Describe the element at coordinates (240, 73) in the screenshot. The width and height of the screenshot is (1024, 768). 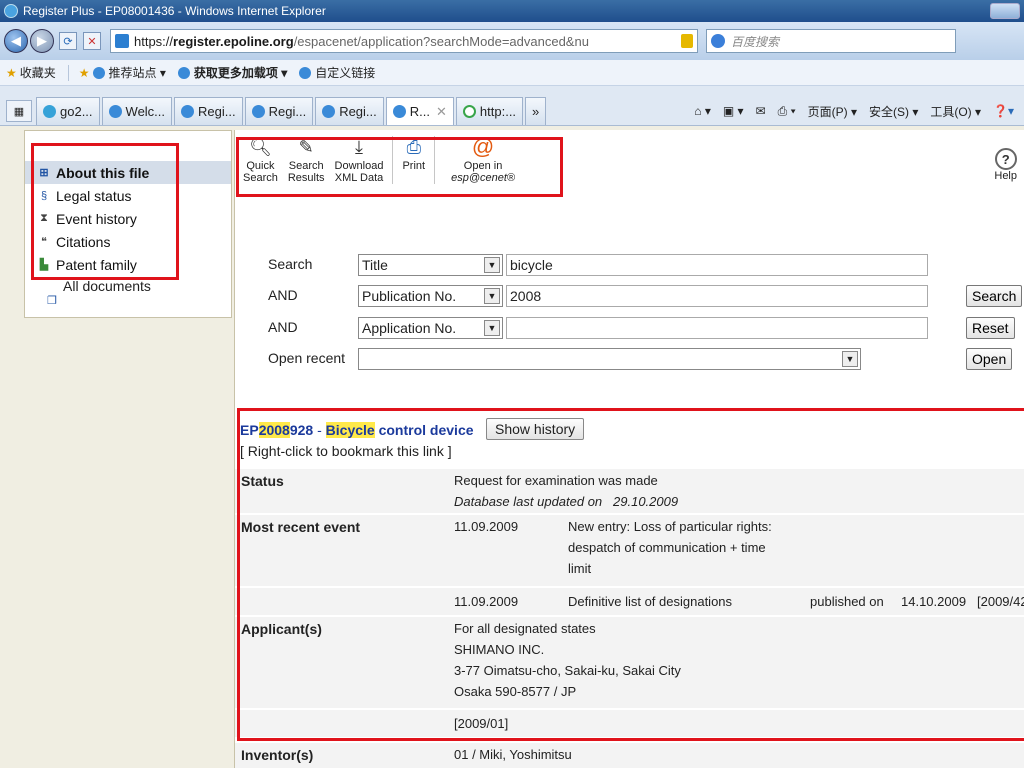
I see `favorites-item-label: 获取更多加载项 ▾` at that location.